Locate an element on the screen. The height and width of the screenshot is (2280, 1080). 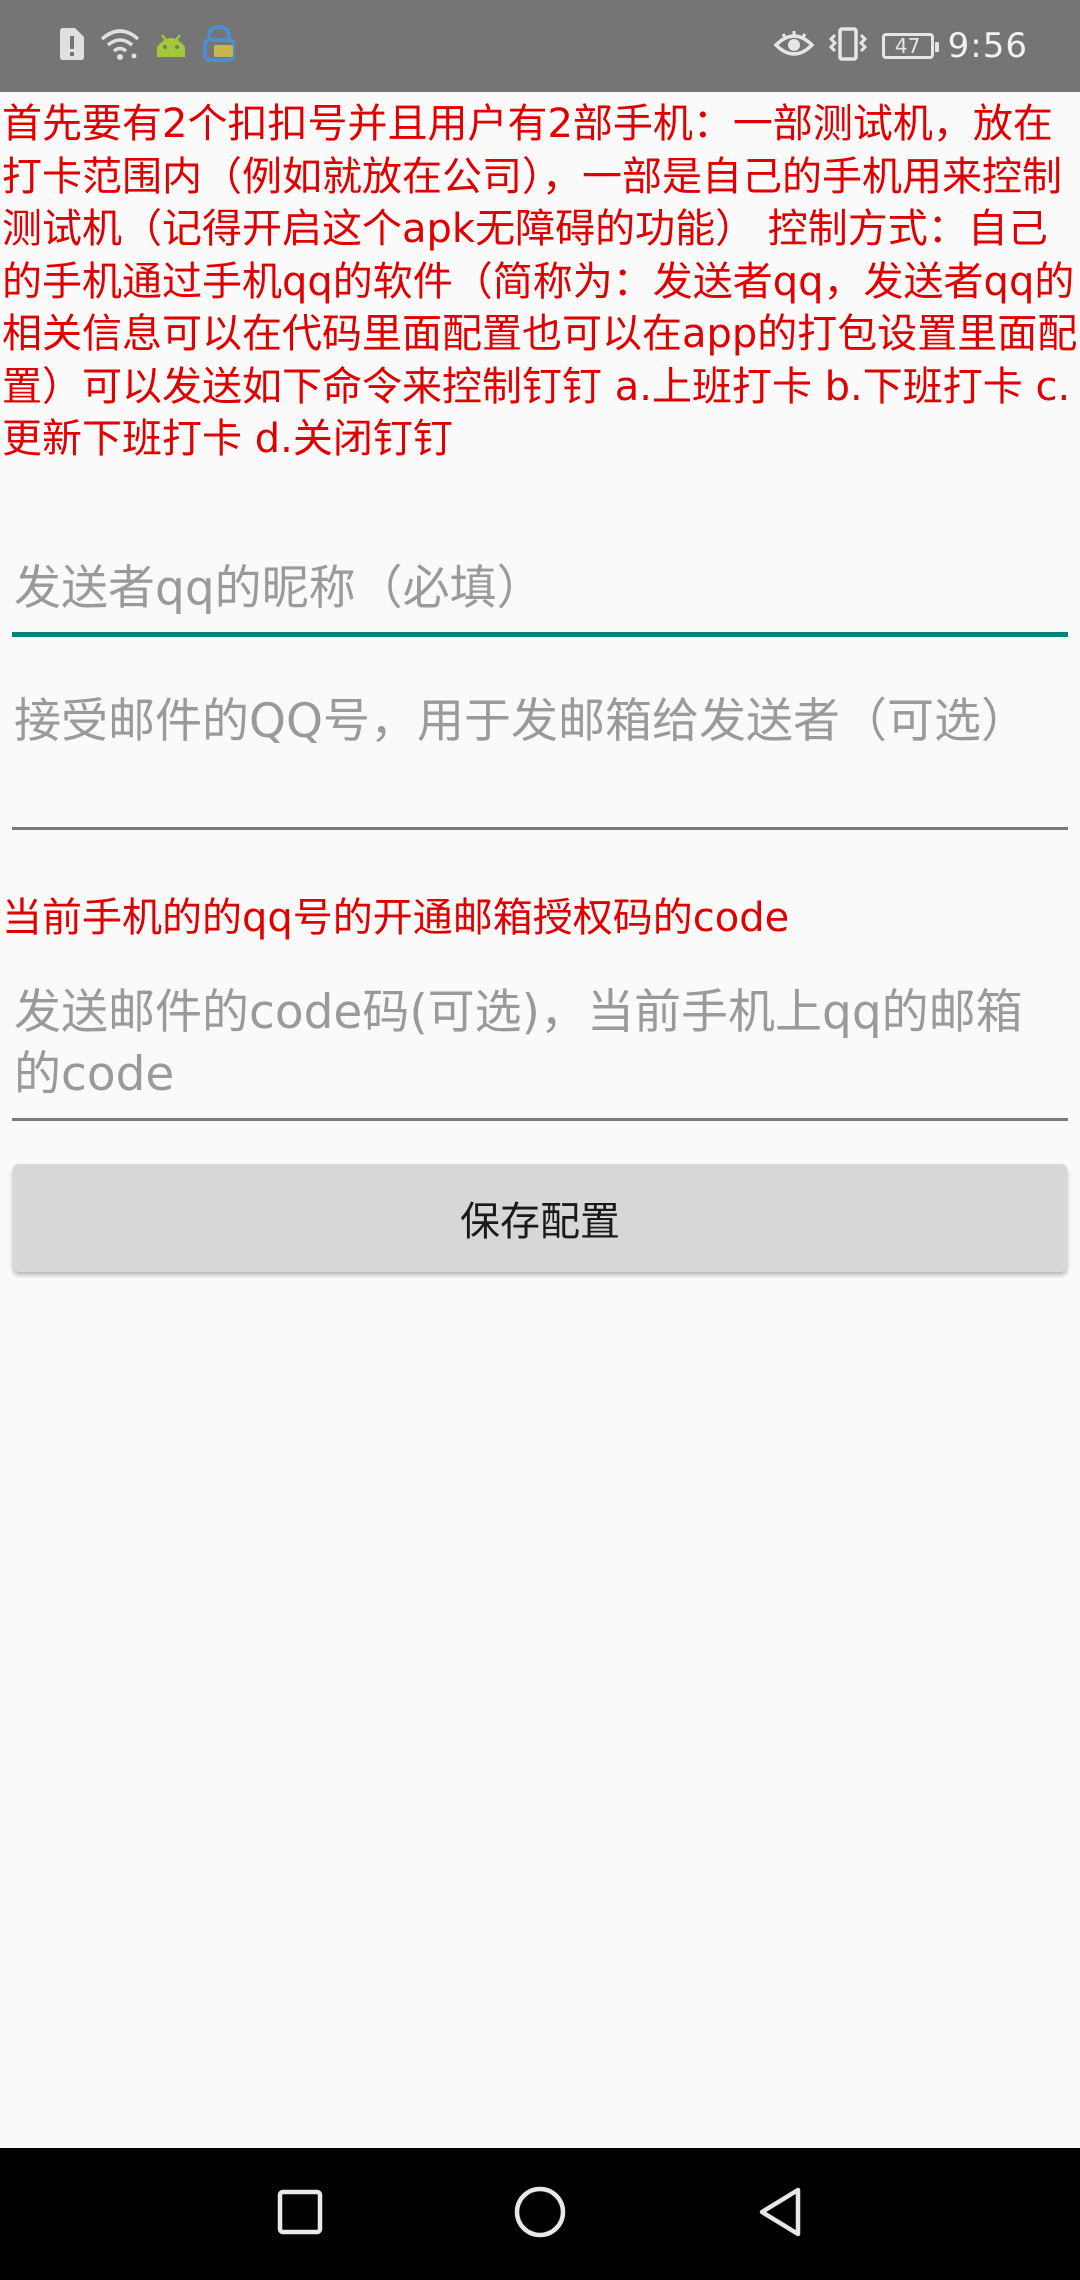
email-code-field is located at coordinates (540, 1050).